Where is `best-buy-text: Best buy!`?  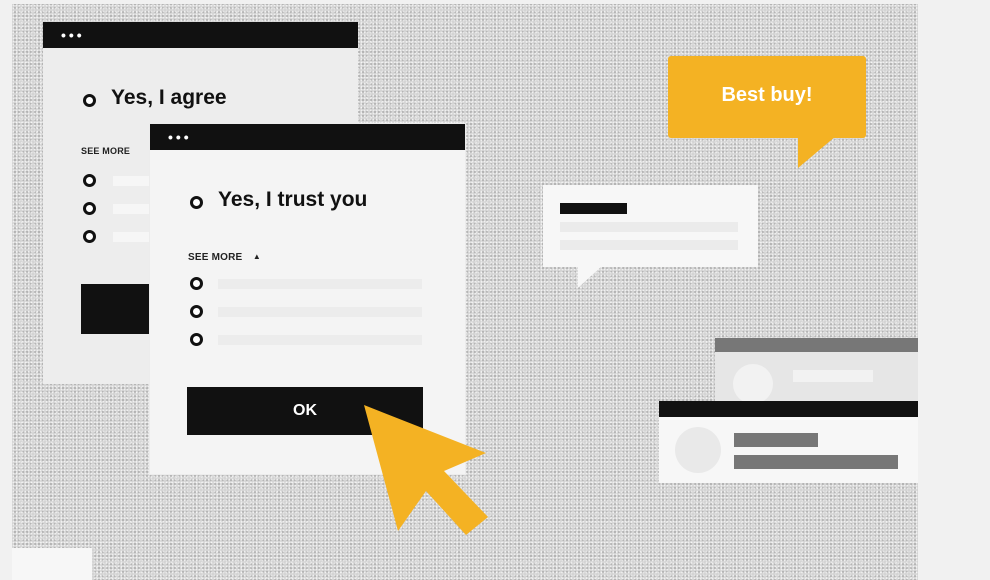 best-buy-text: Best buy! is located at coordinates (767, 95).